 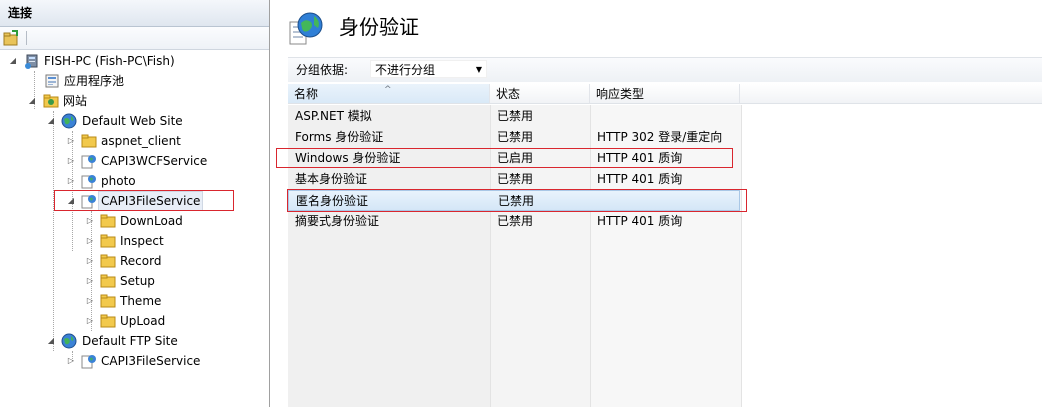 I want to click on group-by-bar: 分组依据: 不进行分组 ▼, so click(x=665, y=69).